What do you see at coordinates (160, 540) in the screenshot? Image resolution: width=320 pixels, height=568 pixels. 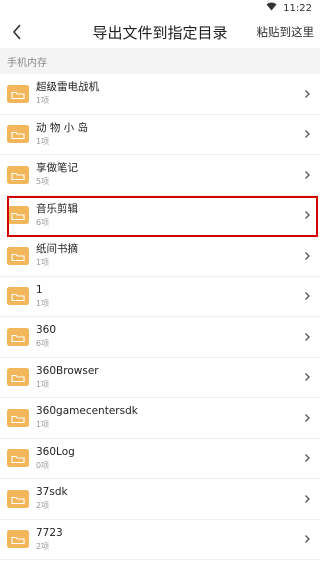 I see `folder-row: 7723 2项` at bounding box center [160, 540].